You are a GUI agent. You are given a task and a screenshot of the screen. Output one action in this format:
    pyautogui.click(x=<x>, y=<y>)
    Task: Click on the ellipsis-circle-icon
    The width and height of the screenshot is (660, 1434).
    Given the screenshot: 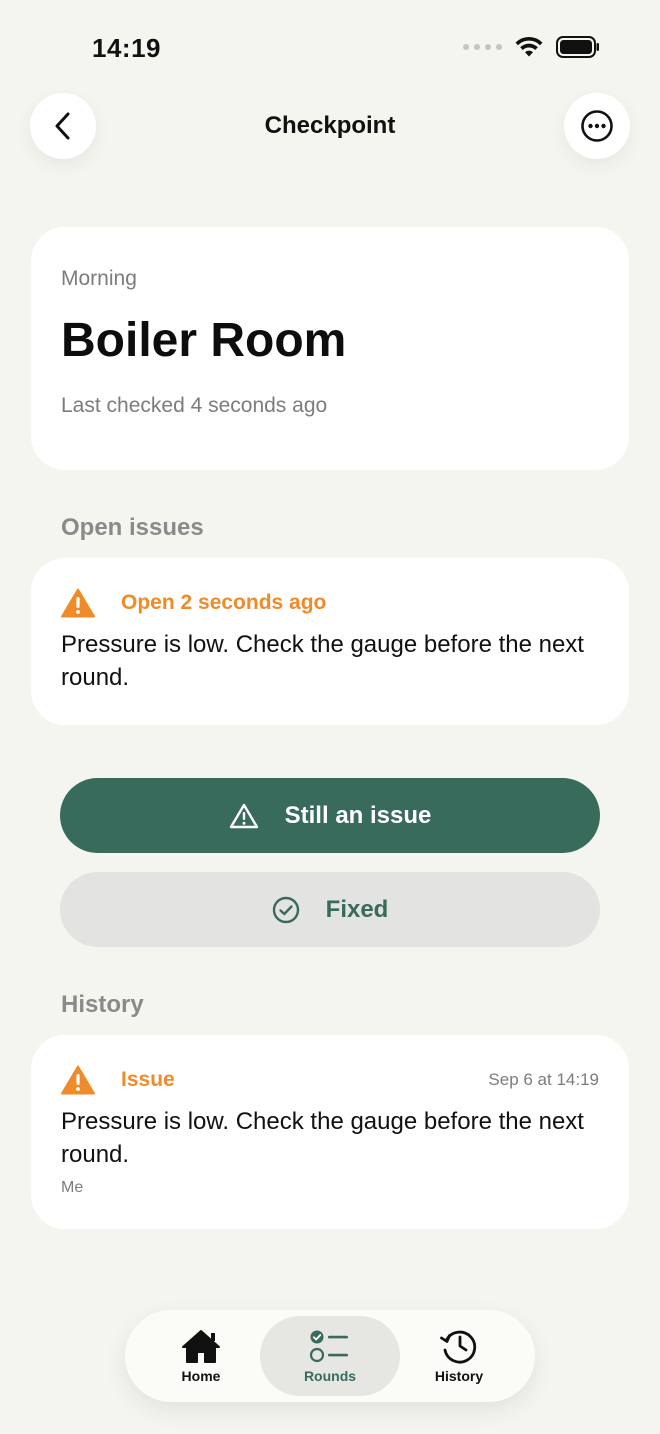 What is the action you would take?
    pyautogui.click(x=597, y=126)
    